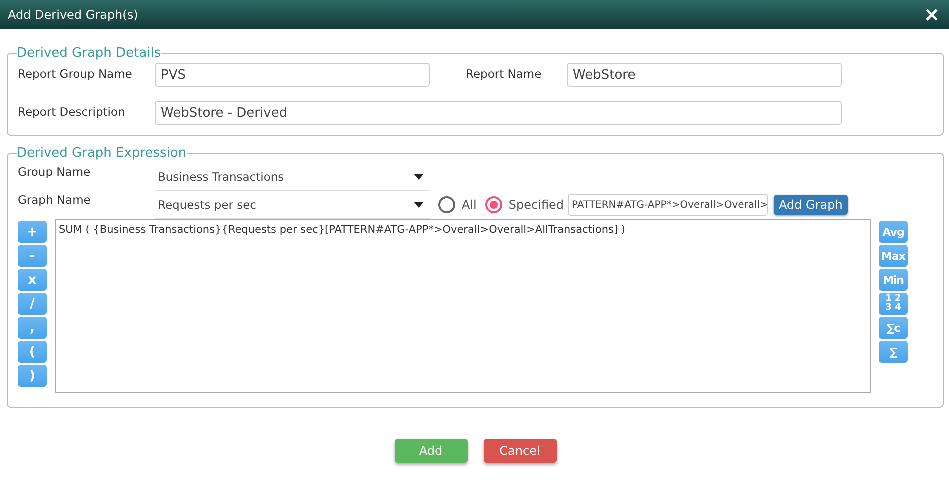 This screenshot has width=949, height=499. What do you see at coordinates (32, 376) in the screenshot?
I see `operator-button: )` at bounding box center [32, 376].